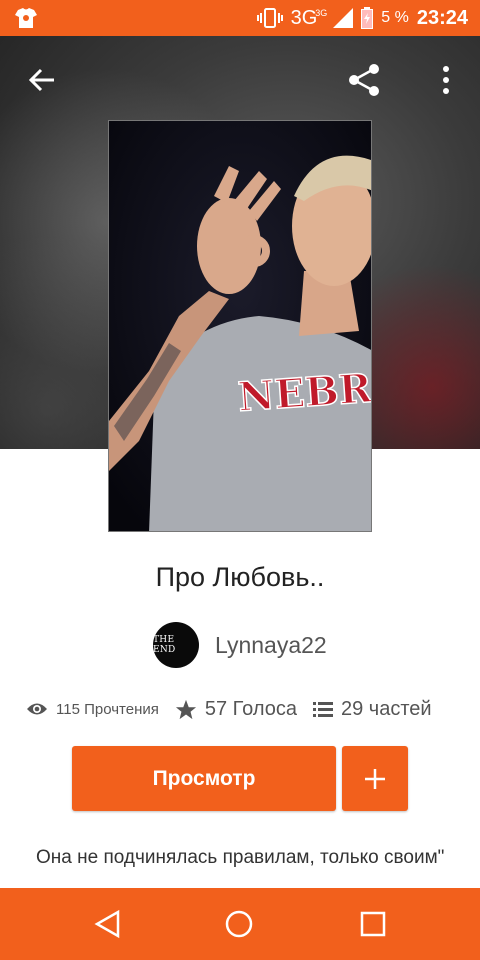 The image size is (480, 960). I want to click on battery-percent: 5 %, so click(395, 17).